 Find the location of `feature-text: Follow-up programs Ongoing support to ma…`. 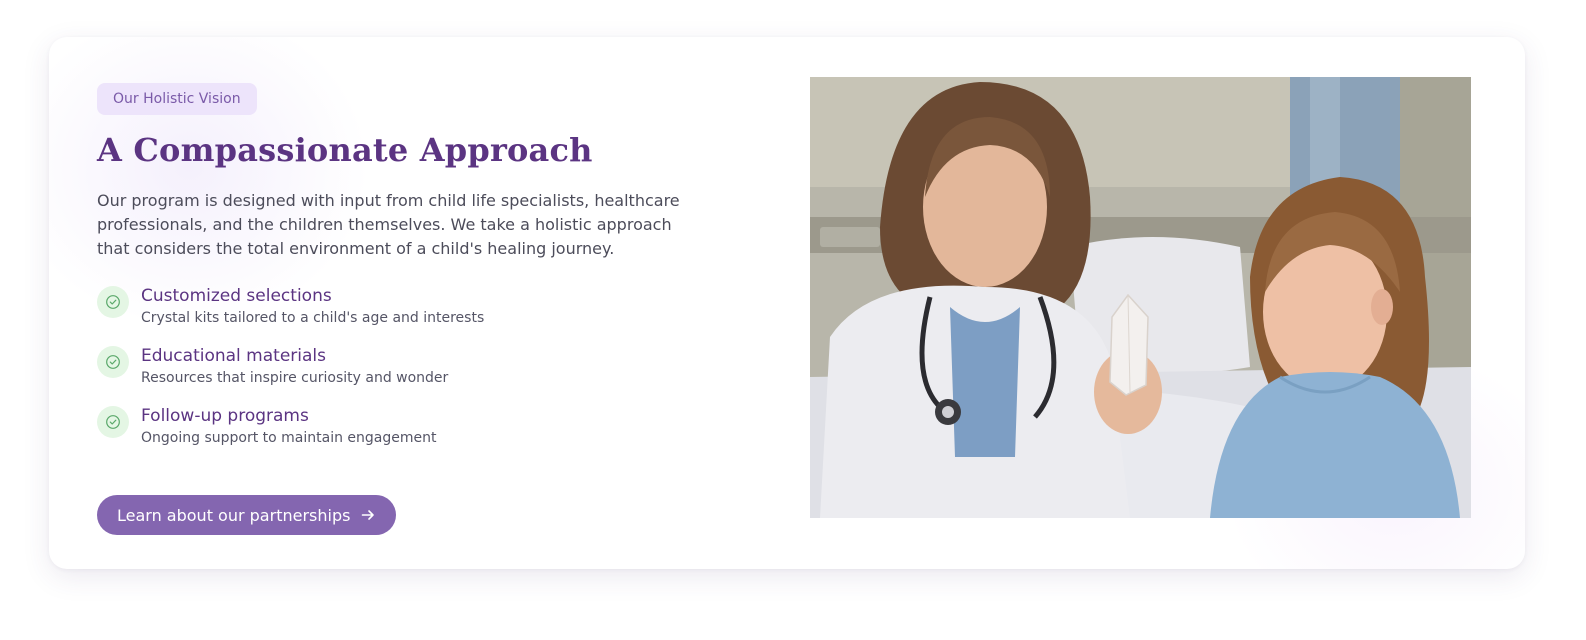

feature-text: Follow-up programs Ongoing support to ma… is located at coordinates (288, 426).